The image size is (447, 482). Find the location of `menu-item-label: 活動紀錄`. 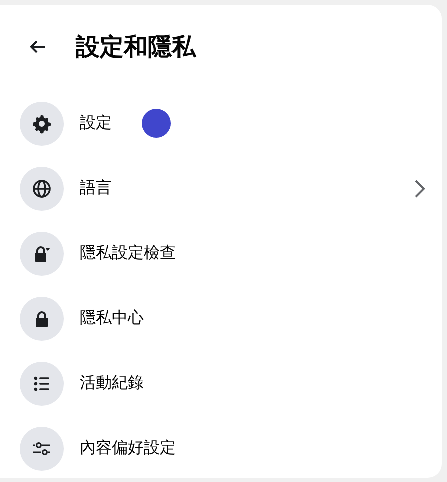

menu-item-label: 活動紀錄 is located at coordinates (112, 383).